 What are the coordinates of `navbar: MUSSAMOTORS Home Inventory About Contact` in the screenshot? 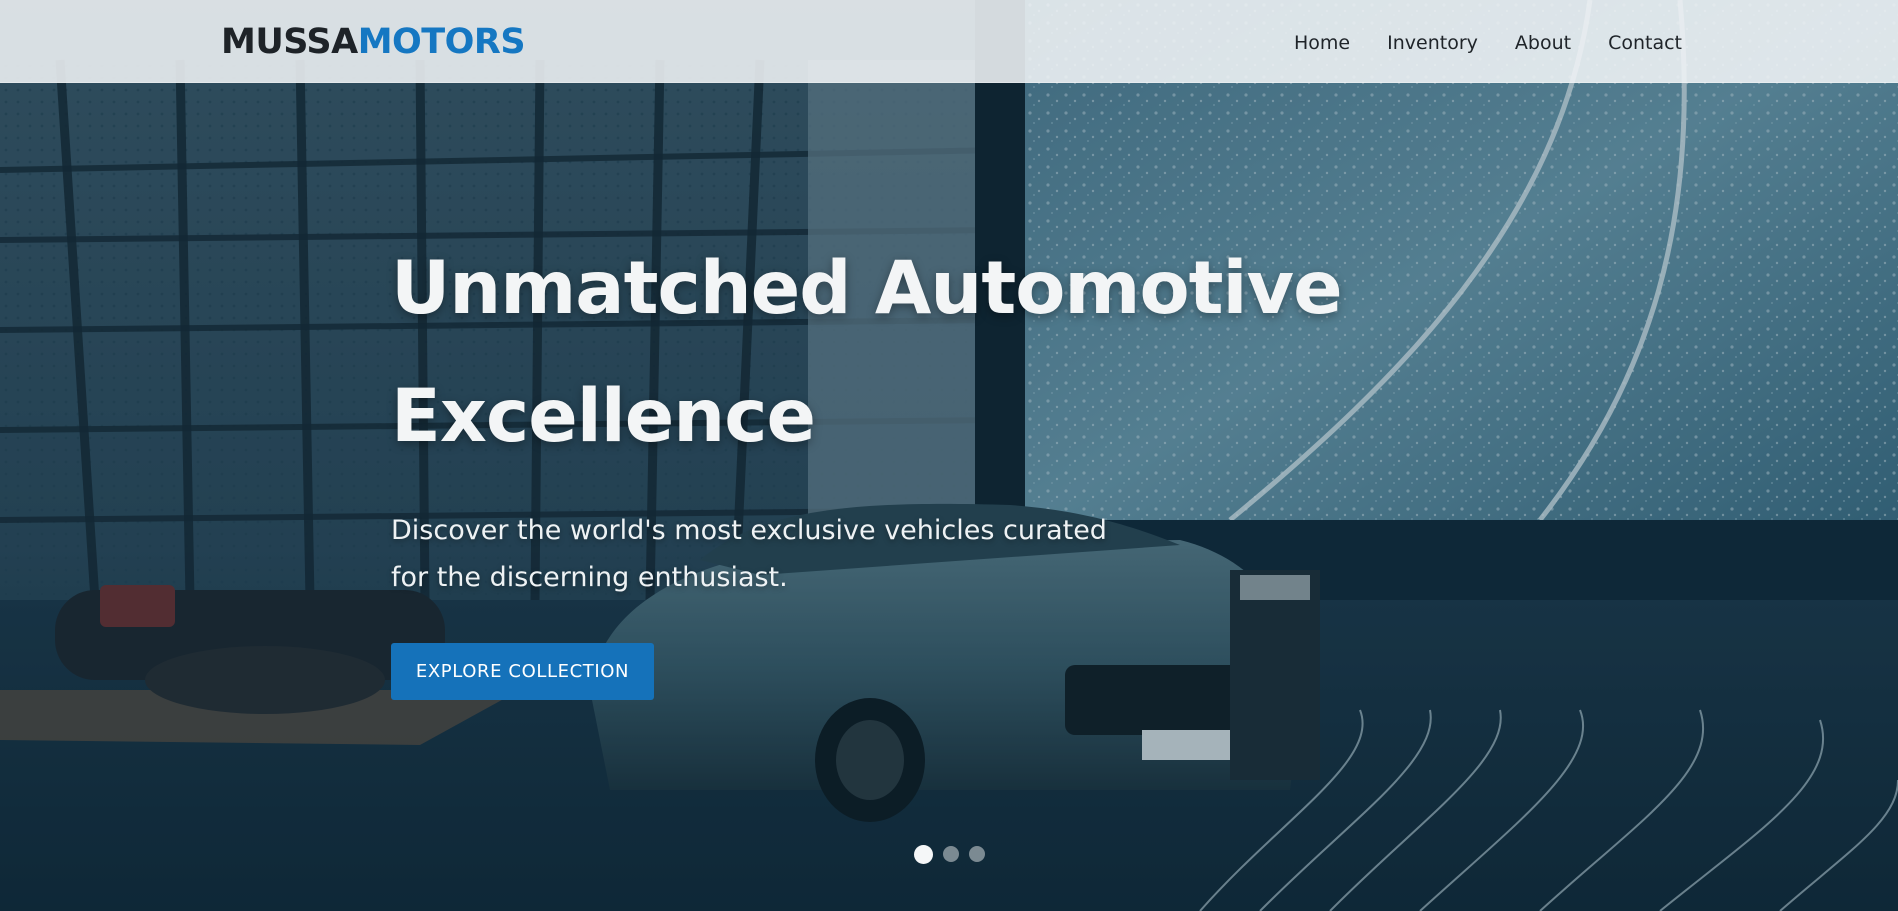 It's located at (949, 41).